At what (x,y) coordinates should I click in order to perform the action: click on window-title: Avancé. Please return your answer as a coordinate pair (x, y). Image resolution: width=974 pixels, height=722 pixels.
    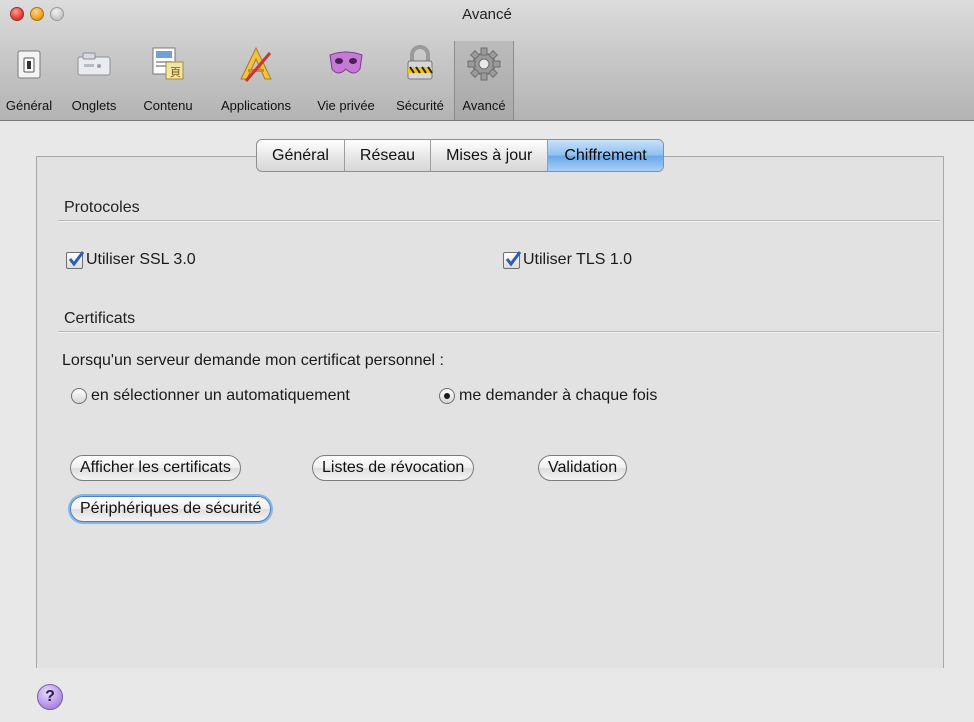
    Looking at the image, I should click on (487, 14).